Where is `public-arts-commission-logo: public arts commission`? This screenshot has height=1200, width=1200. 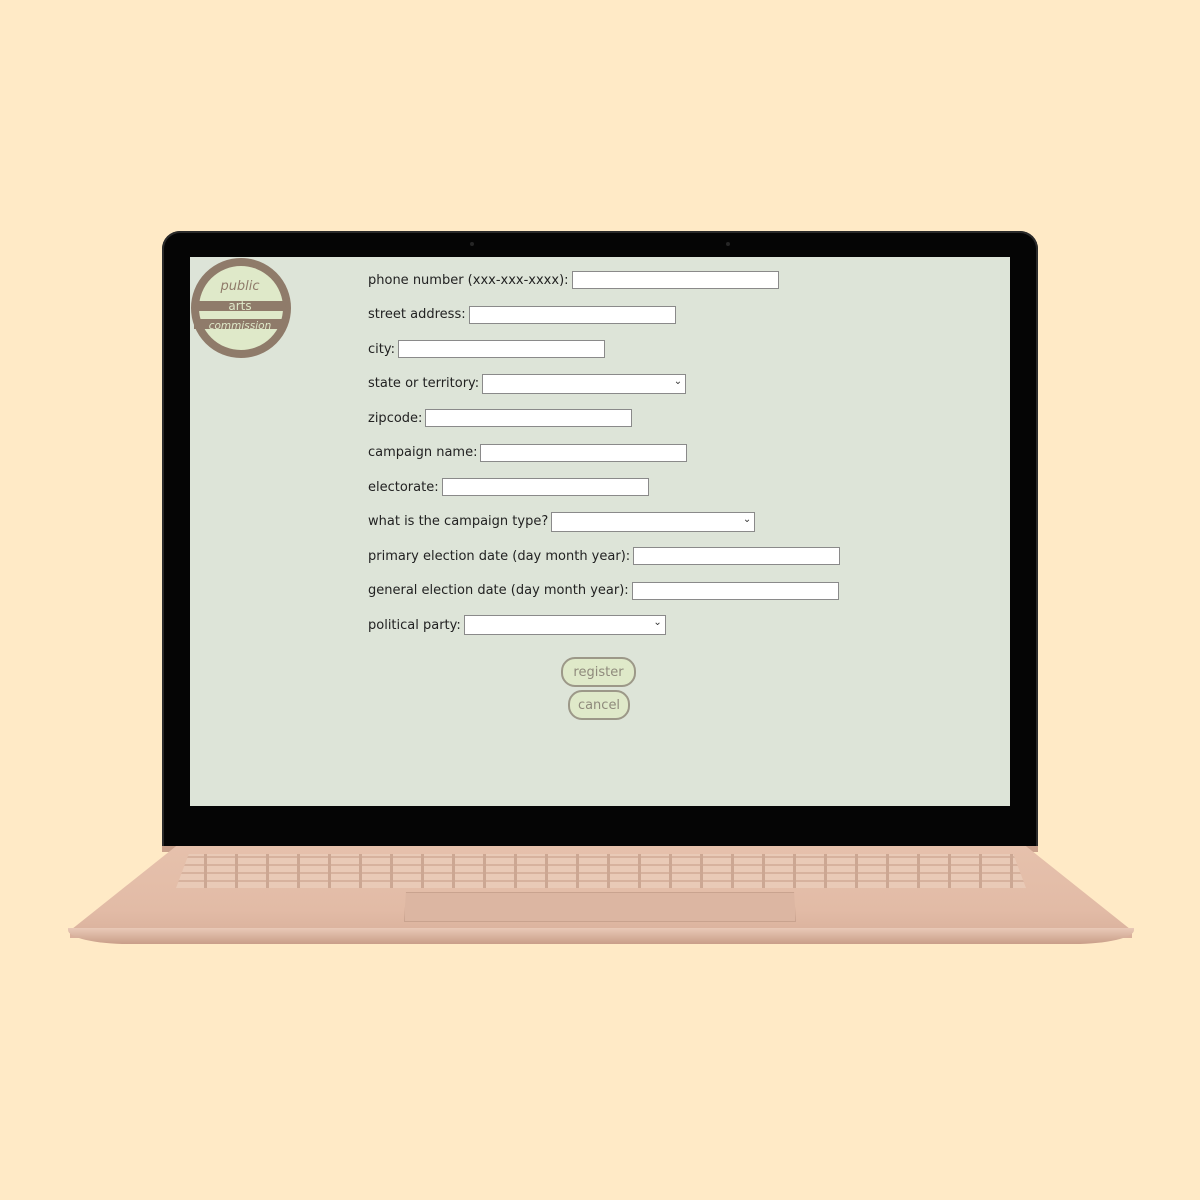 public-arts-commission-logo: public arts commission is located at coordinates (241, 308).